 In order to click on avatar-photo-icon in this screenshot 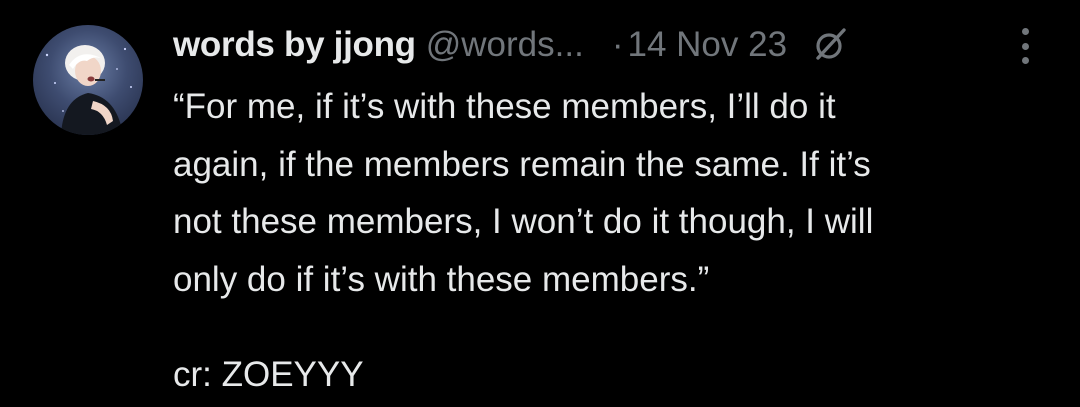, I will do `click(88, 90)`.